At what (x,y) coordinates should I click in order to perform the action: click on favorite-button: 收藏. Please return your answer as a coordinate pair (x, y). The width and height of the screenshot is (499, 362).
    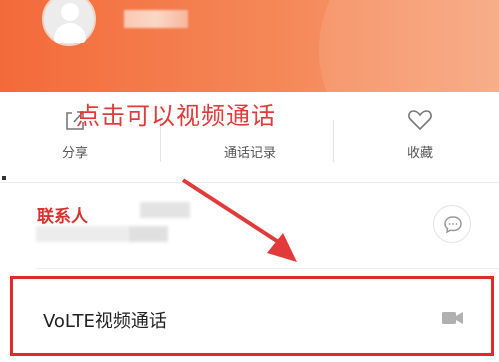
    Looking at the image, I should click on (420, 141).